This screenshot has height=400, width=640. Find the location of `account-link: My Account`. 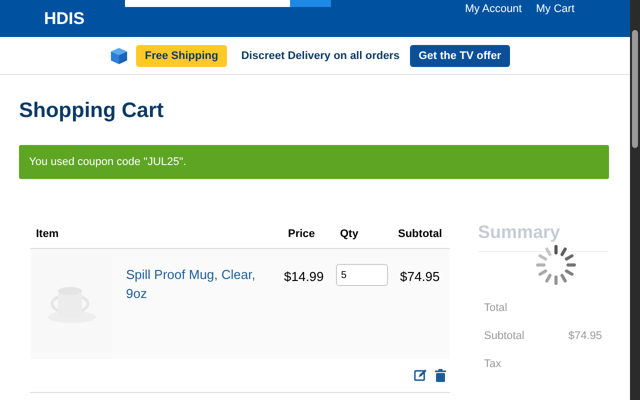

account-link: My Account is located at coordinates (493, 9).